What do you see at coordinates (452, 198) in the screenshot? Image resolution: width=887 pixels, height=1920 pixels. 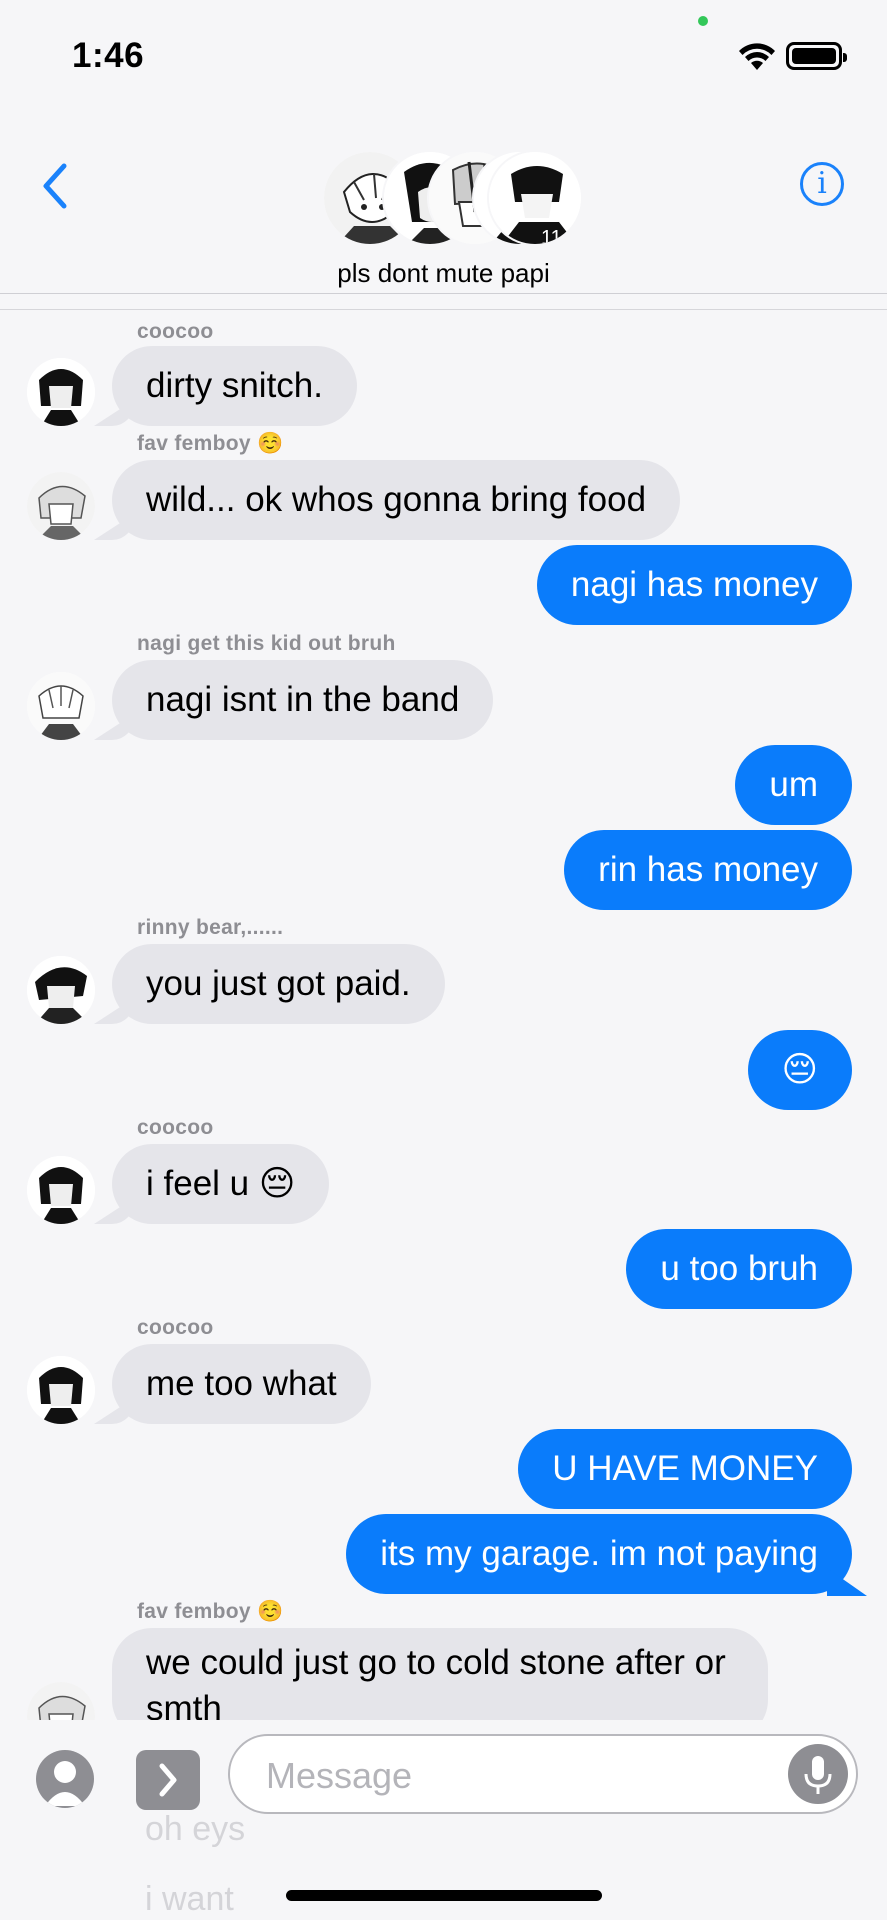 I see `group-avatars: 11` at bounding box center [452, 198].